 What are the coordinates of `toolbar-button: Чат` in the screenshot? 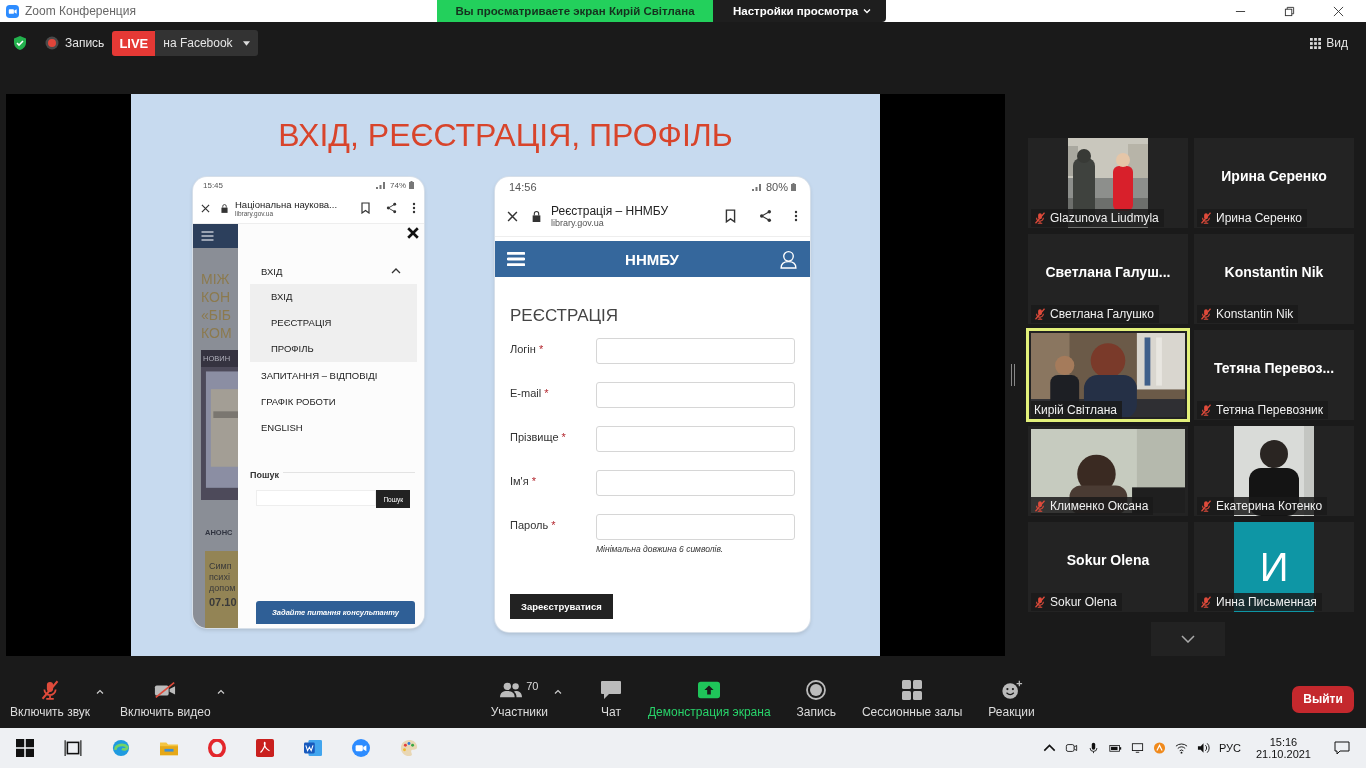 It's located at (610, 699).